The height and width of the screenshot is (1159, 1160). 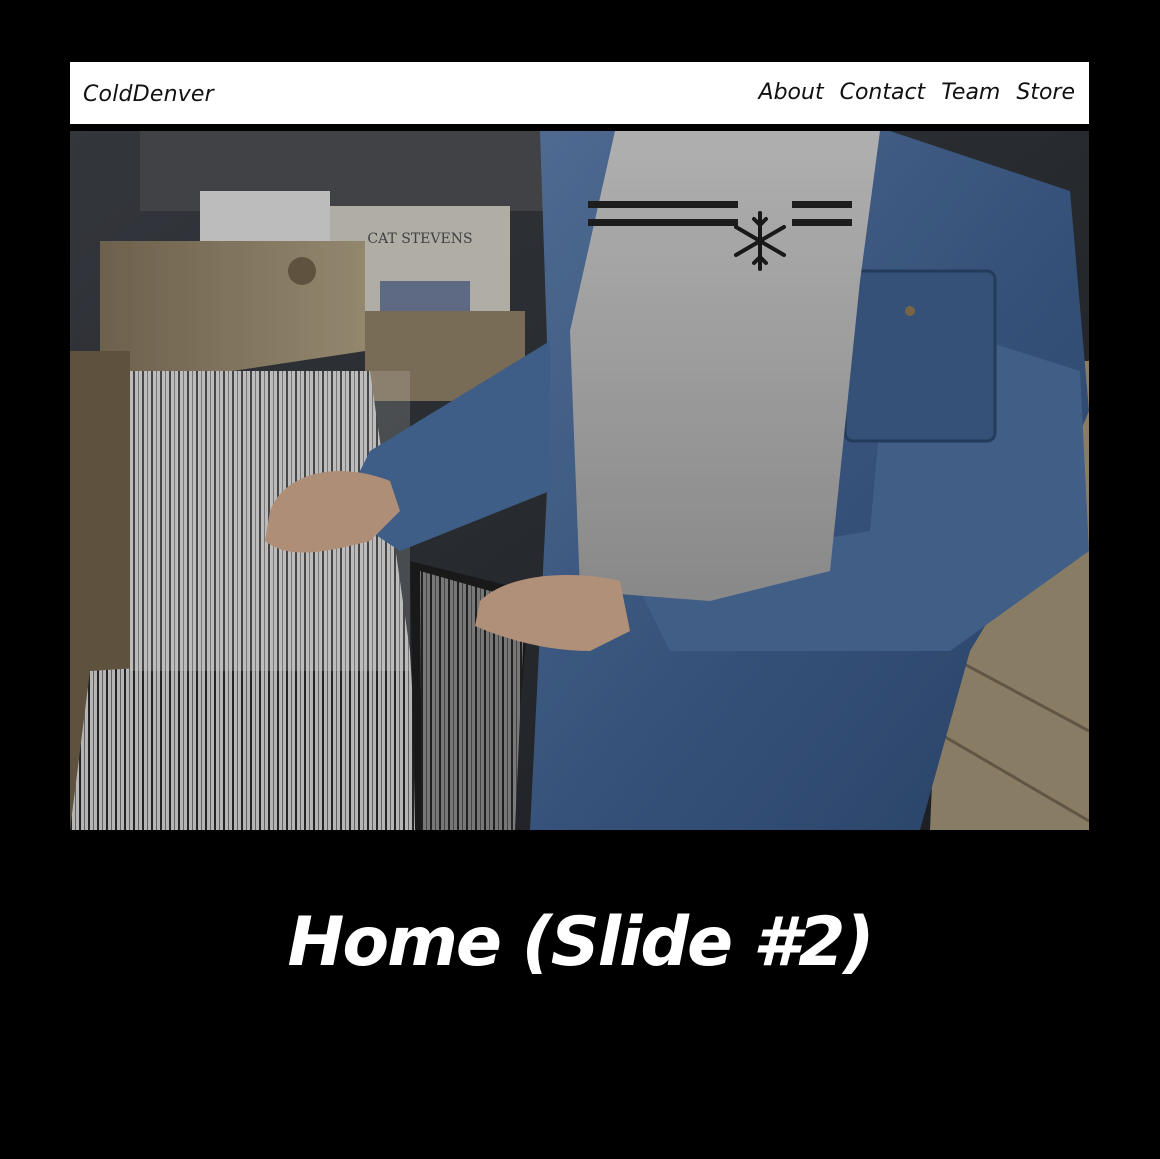 What do you see at coordinates (579, 93) in the screenshot?
I see `top-navbar: ColdDenver About Contact Team Store` at bounding box center [579, 93].